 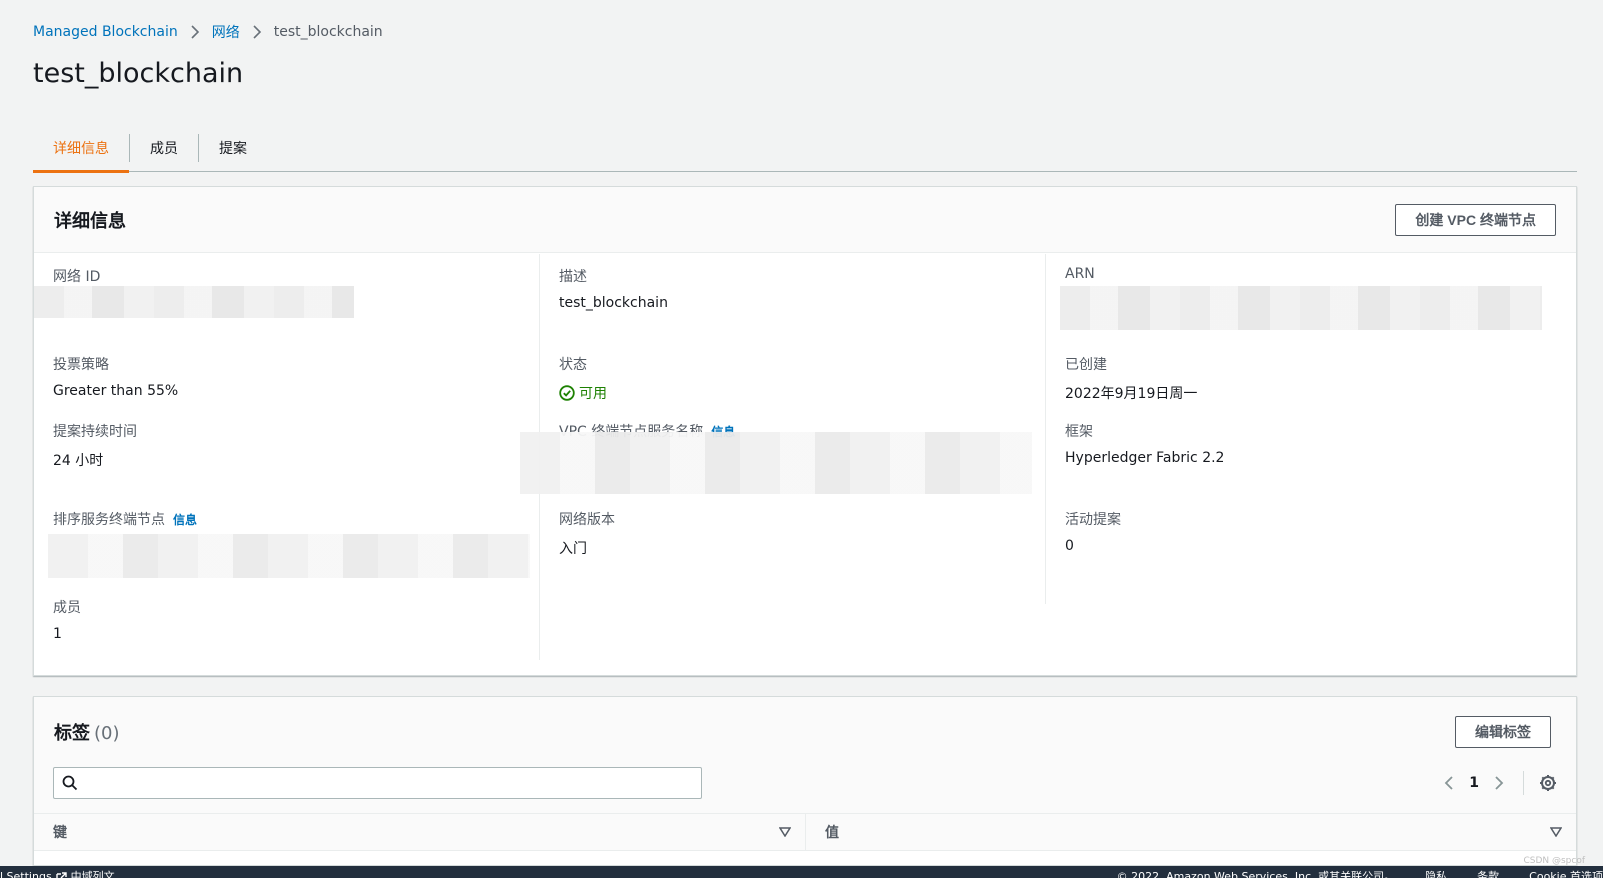 I want to click on footer-left: l Settings 中域列文, so click(x=57, y=872).